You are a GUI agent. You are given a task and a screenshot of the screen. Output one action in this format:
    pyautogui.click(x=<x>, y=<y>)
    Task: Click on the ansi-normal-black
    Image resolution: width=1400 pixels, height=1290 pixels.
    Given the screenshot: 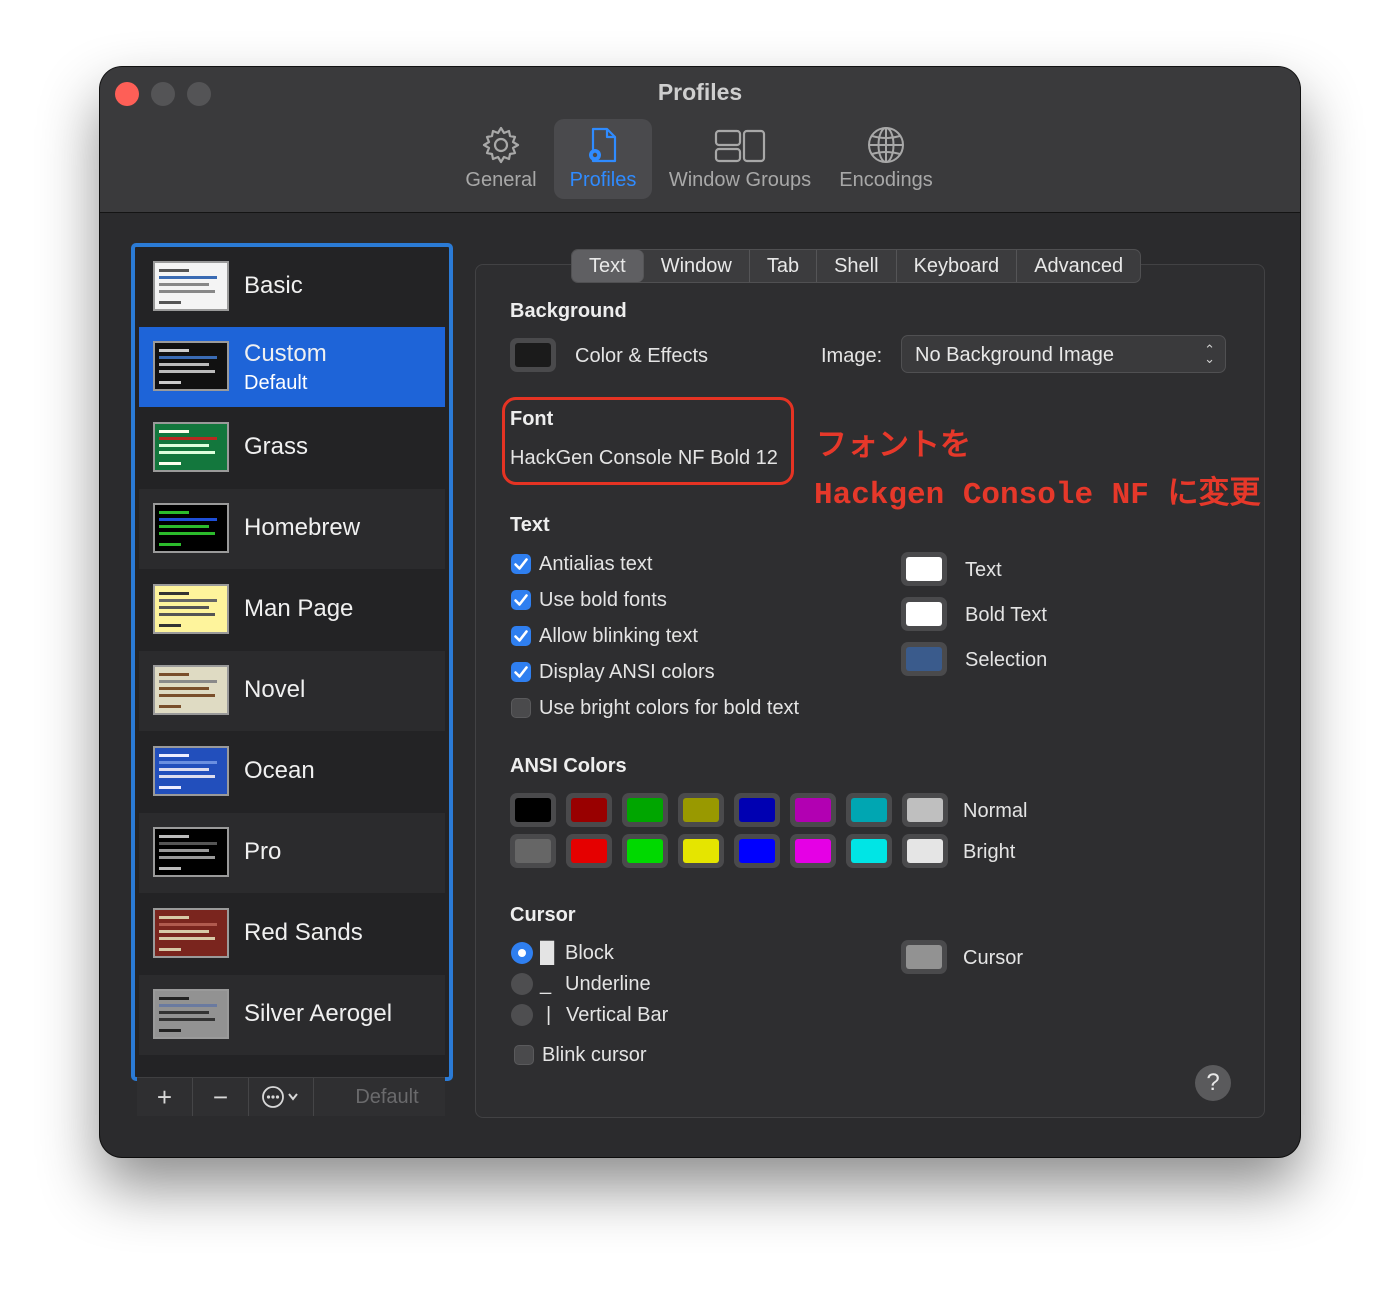 What is the action you would take?
    pyautogui.click(x=533, y=810)
    